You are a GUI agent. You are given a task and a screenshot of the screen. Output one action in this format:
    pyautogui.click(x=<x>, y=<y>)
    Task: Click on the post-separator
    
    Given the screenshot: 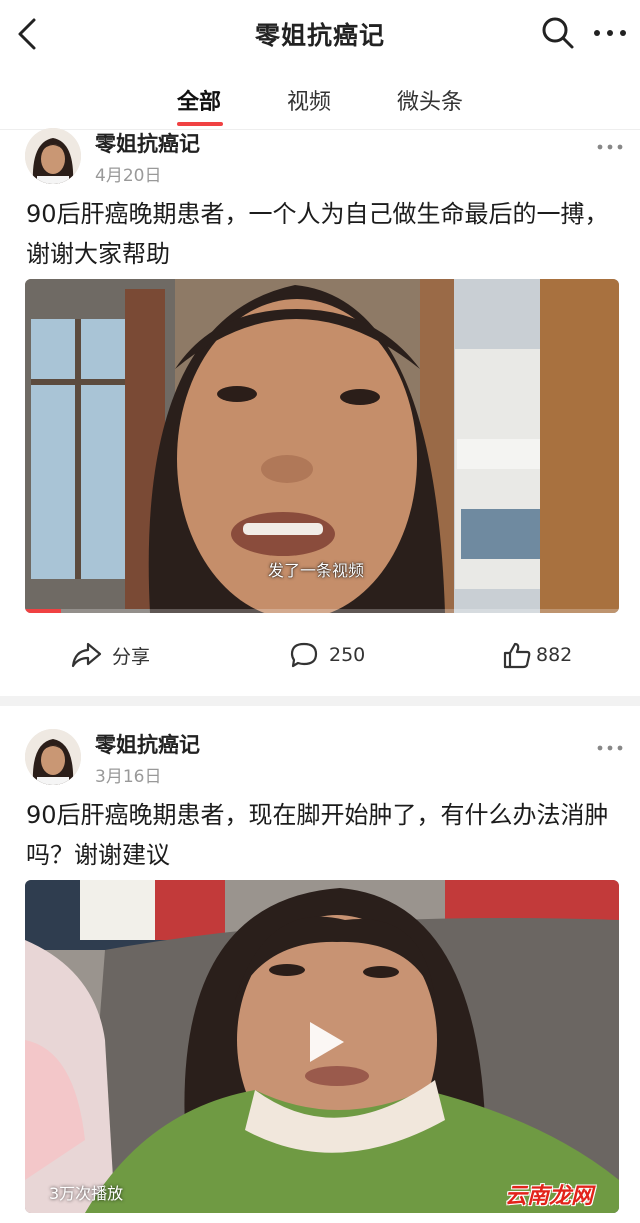 What is the action you would take?
    pyautogui.click(x=320, y=701)
    